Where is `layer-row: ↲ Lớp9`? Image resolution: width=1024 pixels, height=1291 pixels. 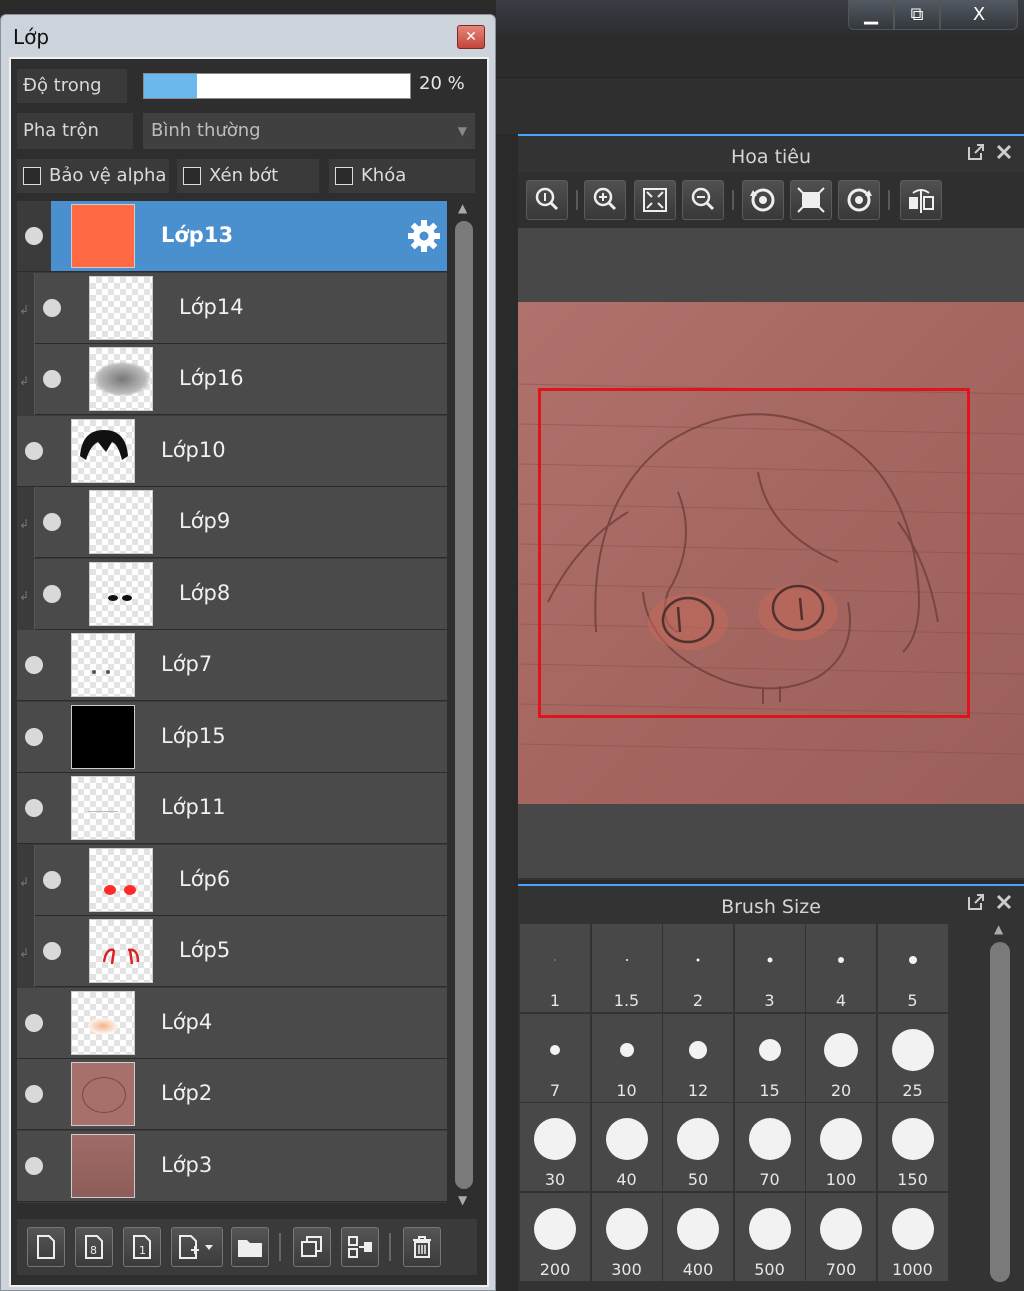
layer-row: ↲ Lớp9 is located at coordinates (232, 522).